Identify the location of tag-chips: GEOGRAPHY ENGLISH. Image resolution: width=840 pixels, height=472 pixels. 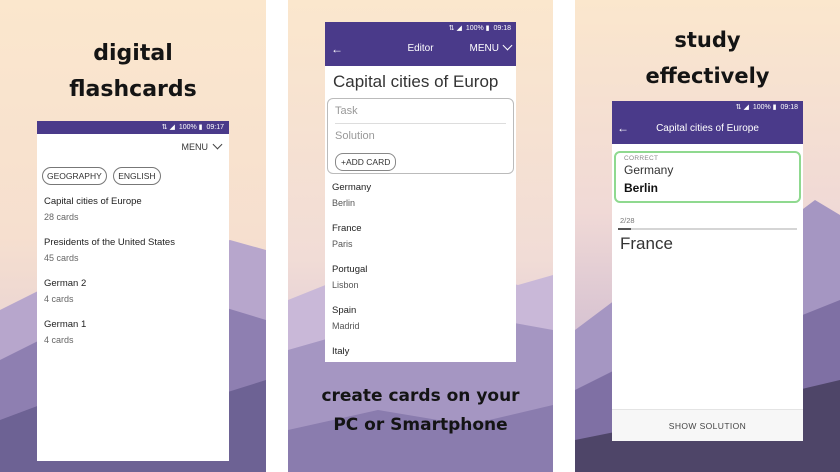
(133, 176).